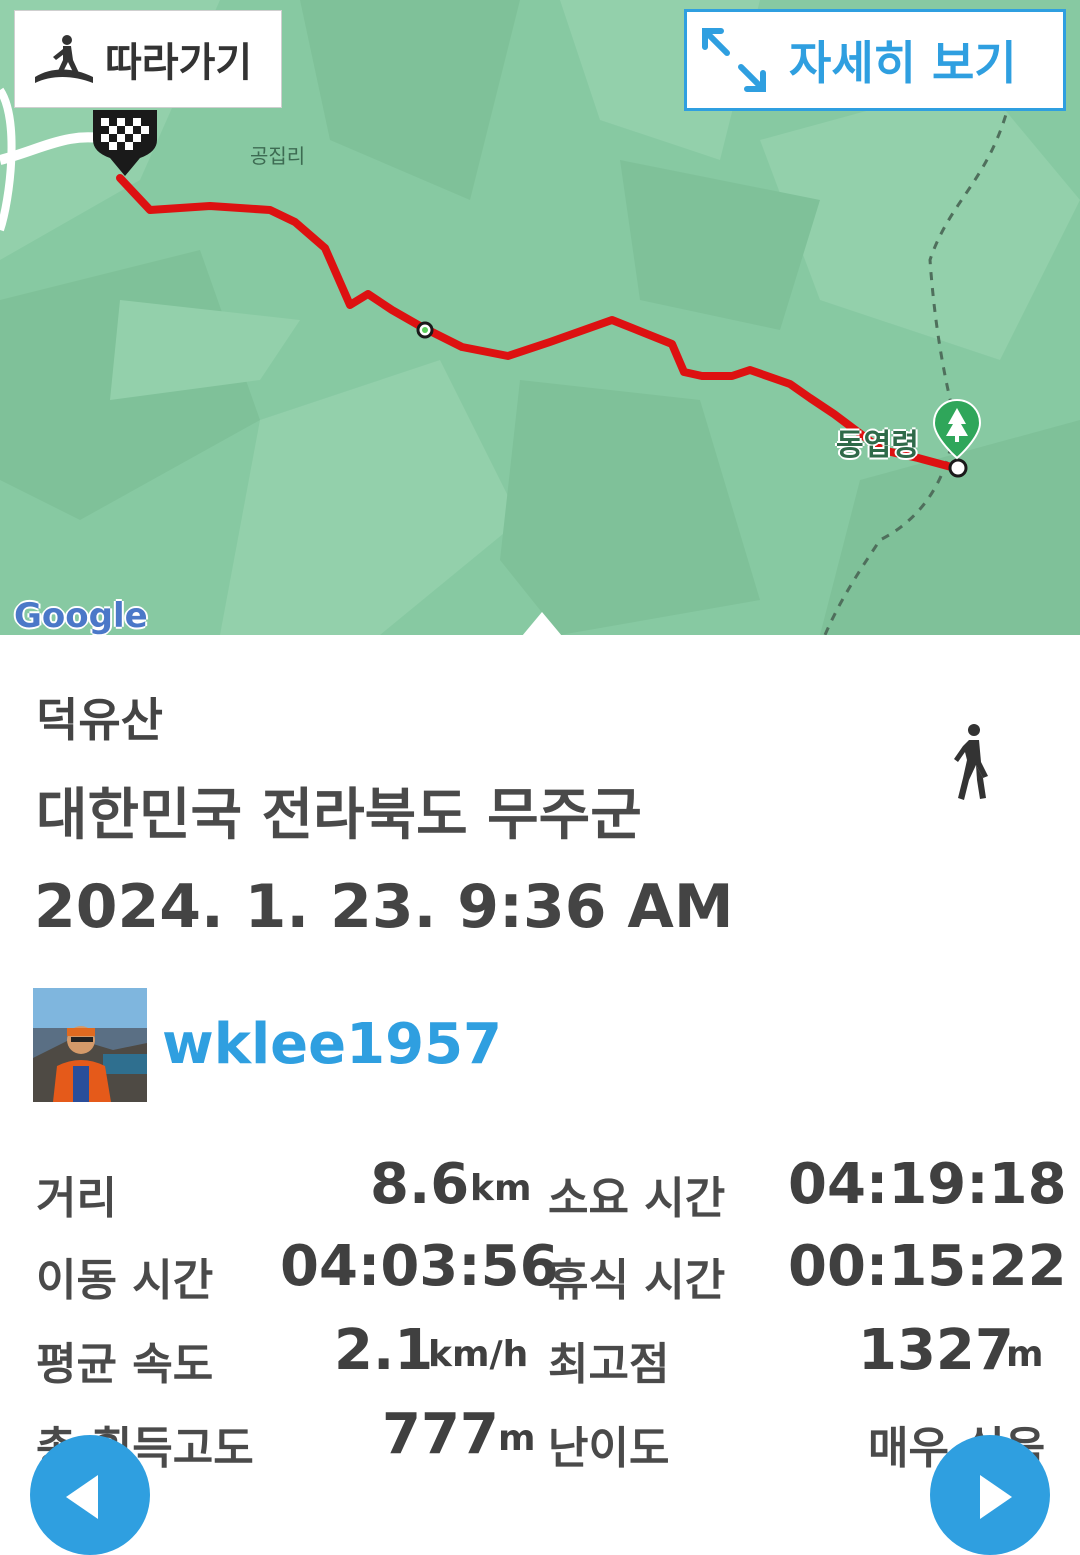 This screenshot has height=1555, width=1080. I want to click on view-details-label: 자세히 보기, so click(903, 63).